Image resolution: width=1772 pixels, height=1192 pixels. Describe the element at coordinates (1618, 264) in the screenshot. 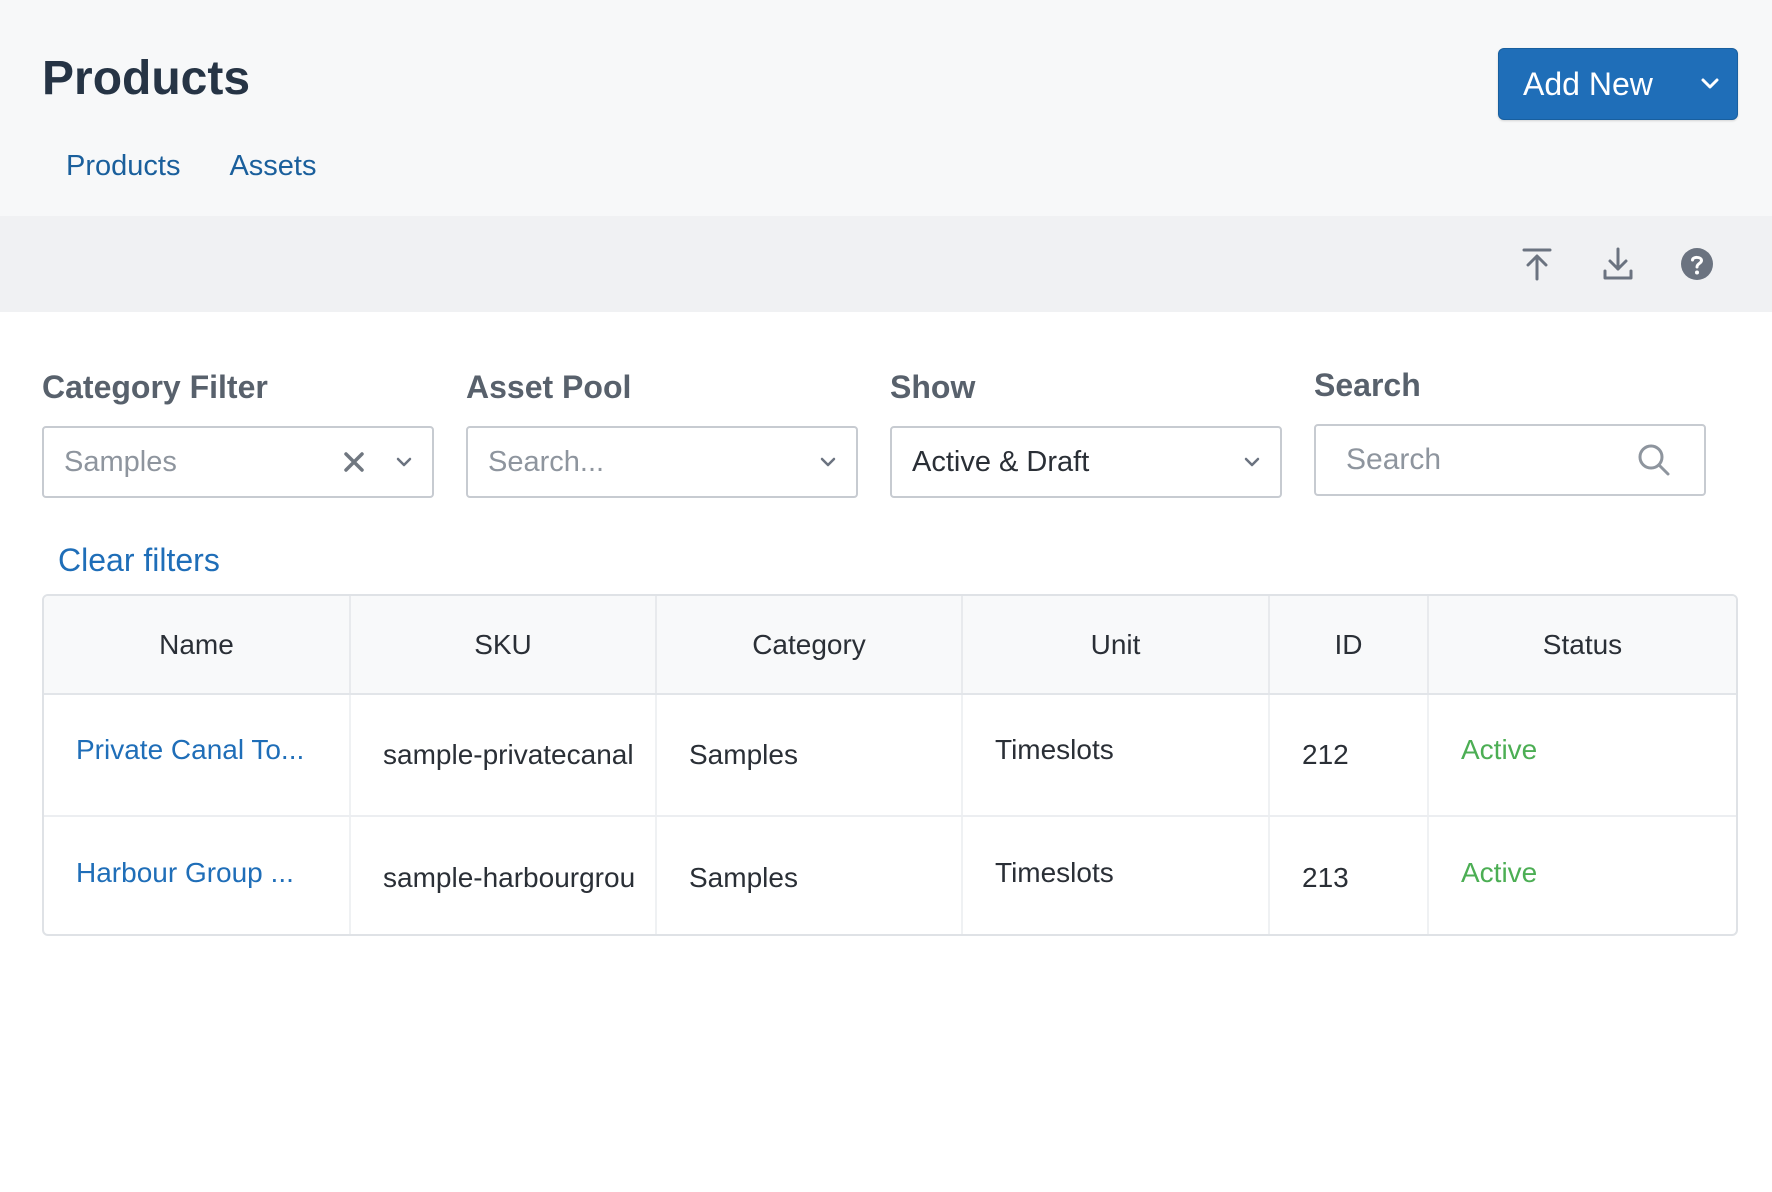

I see `download-icon` at that location.